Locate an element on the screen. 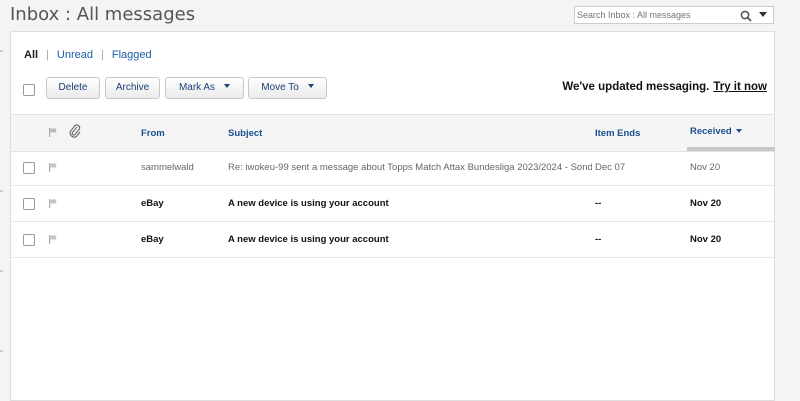  sort-down-icon is located at coordinates (738, 131).